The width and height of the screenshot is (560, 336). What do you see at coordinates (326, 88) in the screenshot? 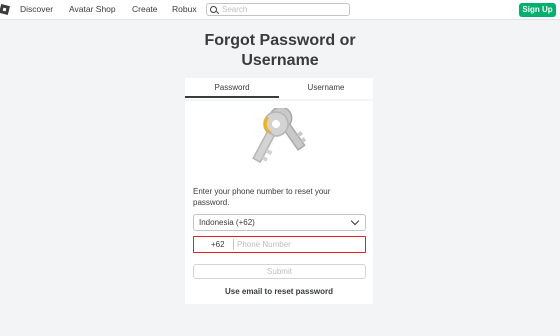
I see `tab-username: Username` at bounding box center [326, 88].